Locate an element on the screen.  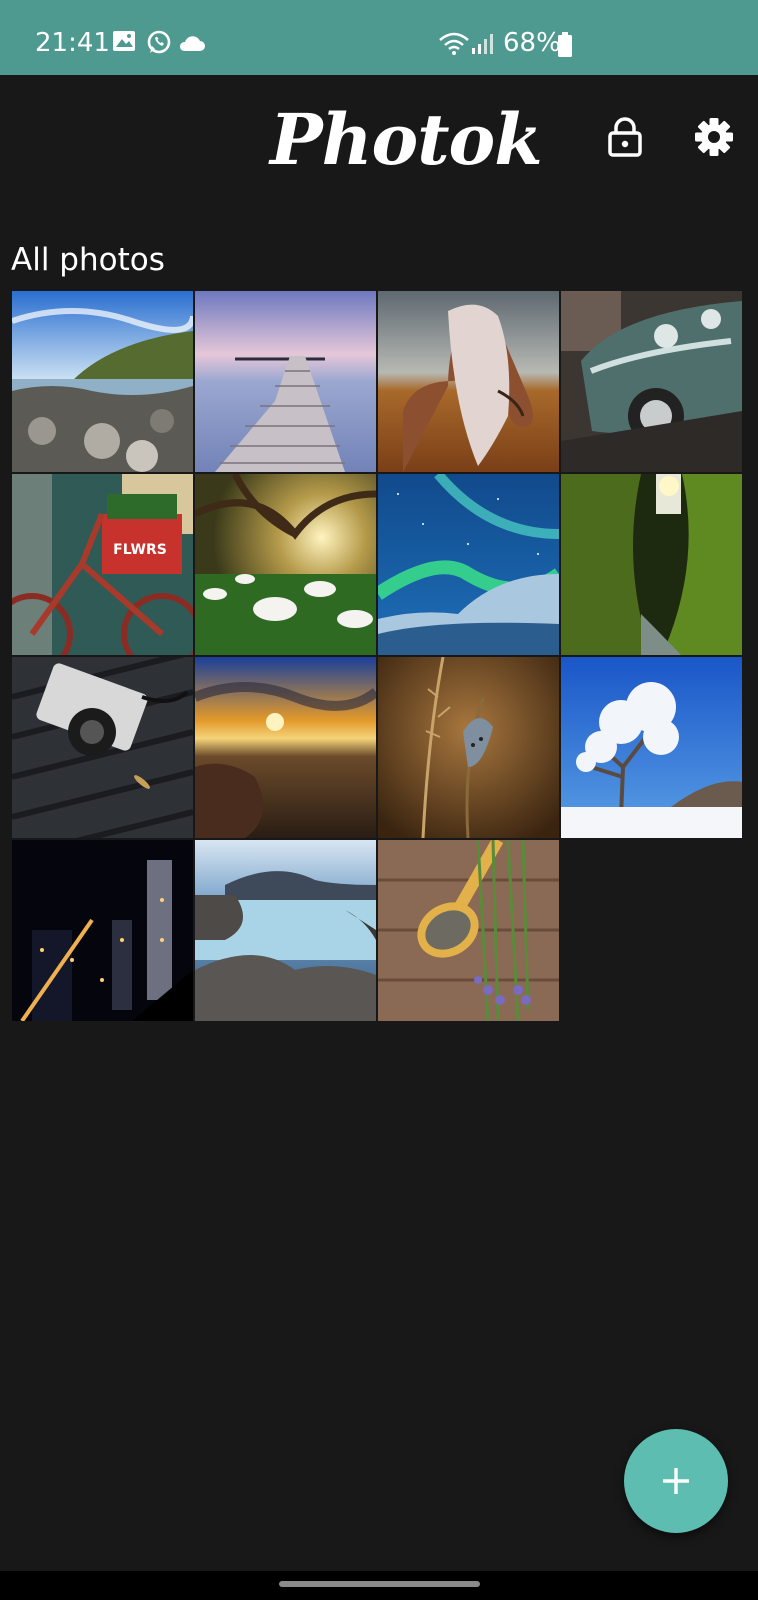
battery-icon is located at coordinates (565, 47).